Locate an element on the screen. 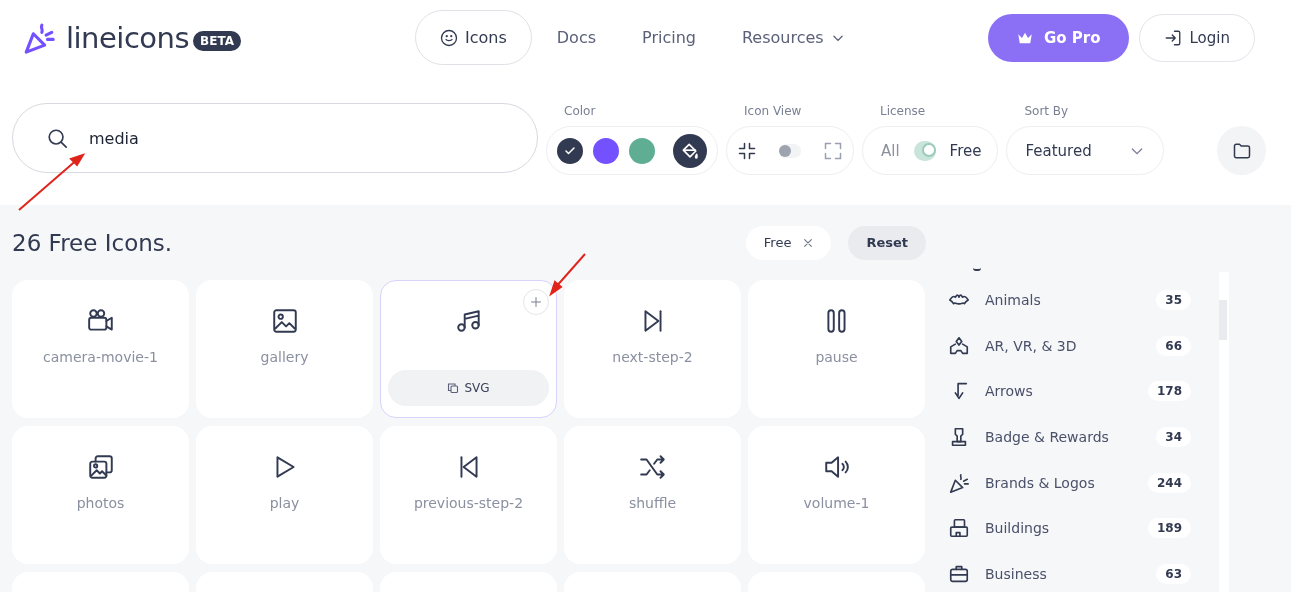 The height and width of the screenshot is (592, 1291). search-icon is located at coordinates (57, 138).